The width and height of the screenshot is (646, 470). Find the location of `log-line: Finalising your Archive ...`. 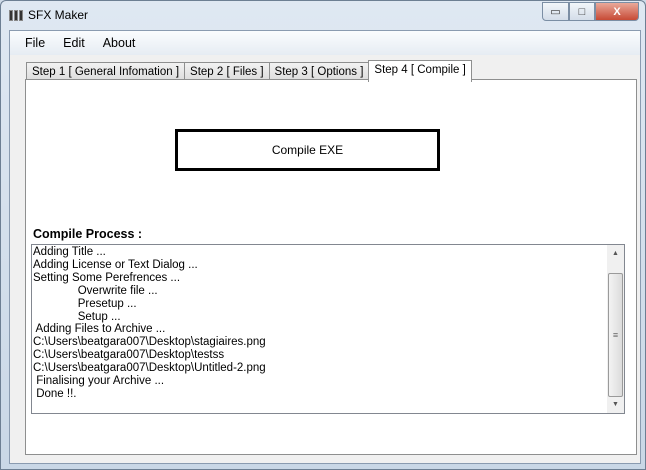

log-line: Finalising your Archive ... is located at coordinates (99, 381).